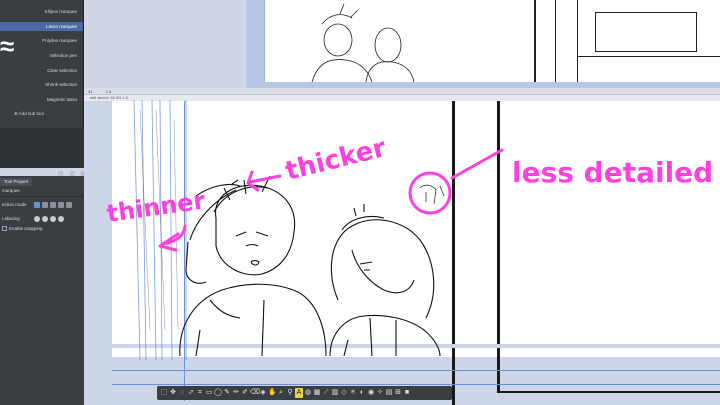  What do you see at coordinates (53, 205) in the screenshot?
I see `mode-subtract-button` at bounding box center [53, 205].